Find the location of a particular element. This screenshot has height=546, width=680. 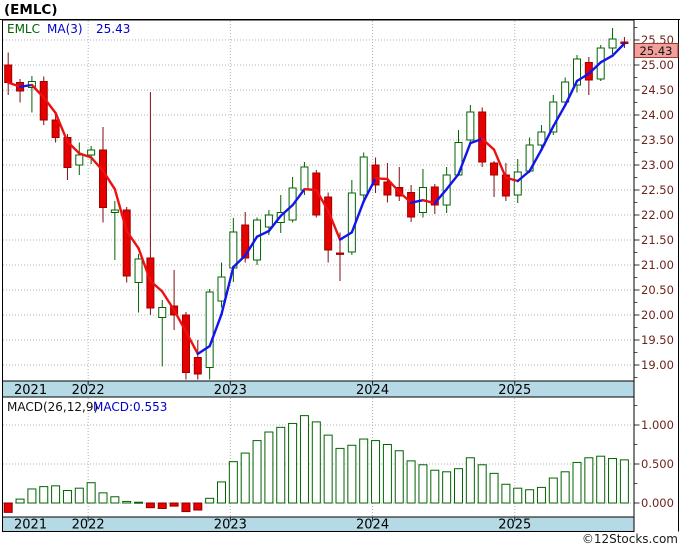

macd-value-axis: 1.000 0.500 0.000 is located at coordinates (654, 457).